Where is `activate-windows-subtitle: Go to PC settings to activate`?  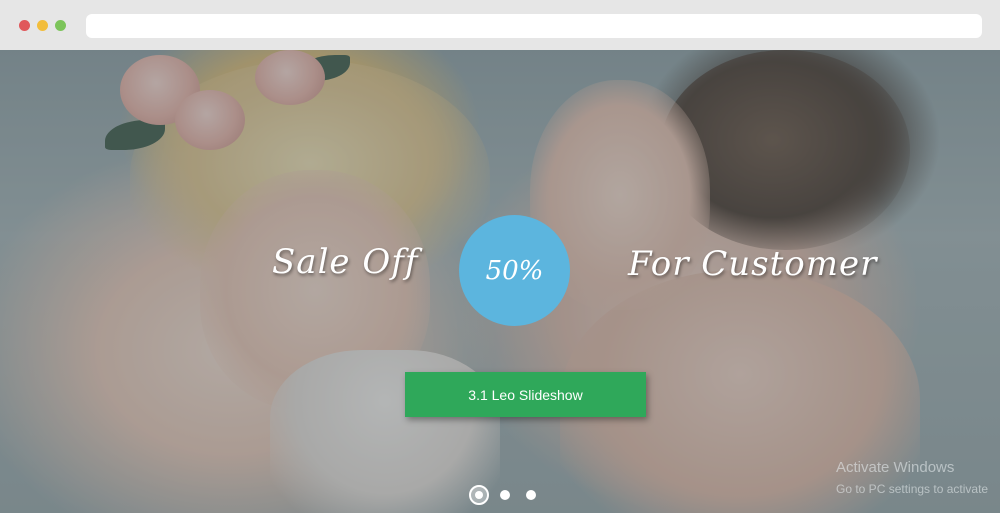
activate-windows-subtitle: Go to PC settings to activate is located at coordinates (912, 489).